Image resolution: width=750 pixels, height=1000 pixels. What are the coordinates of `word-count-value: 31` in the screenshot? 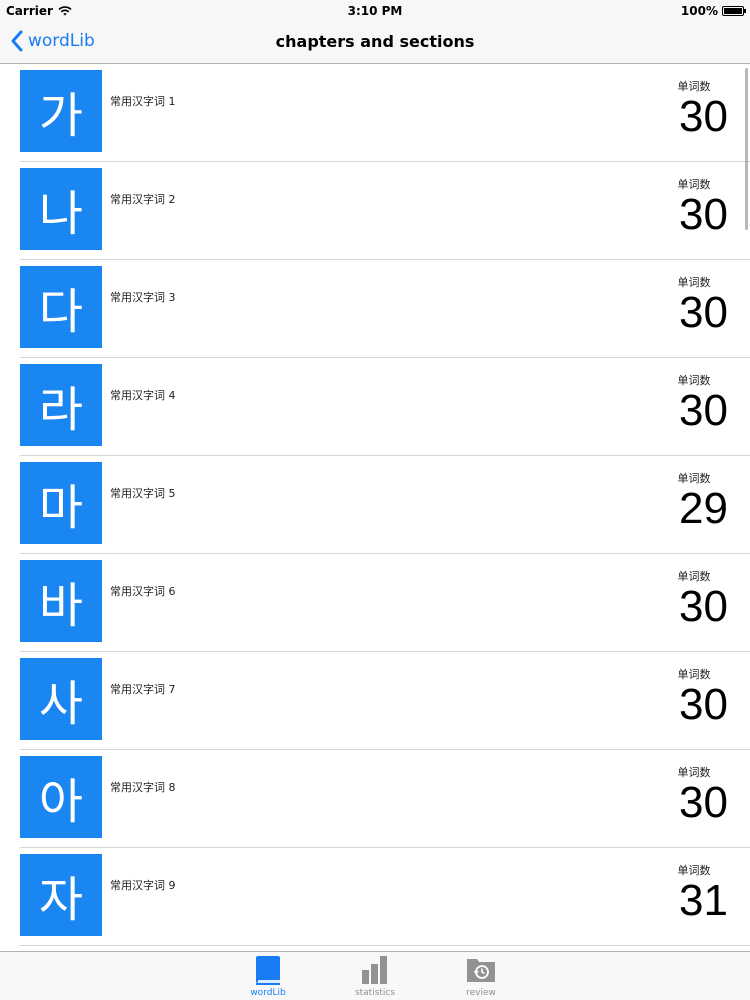 It's located at (703, 900).